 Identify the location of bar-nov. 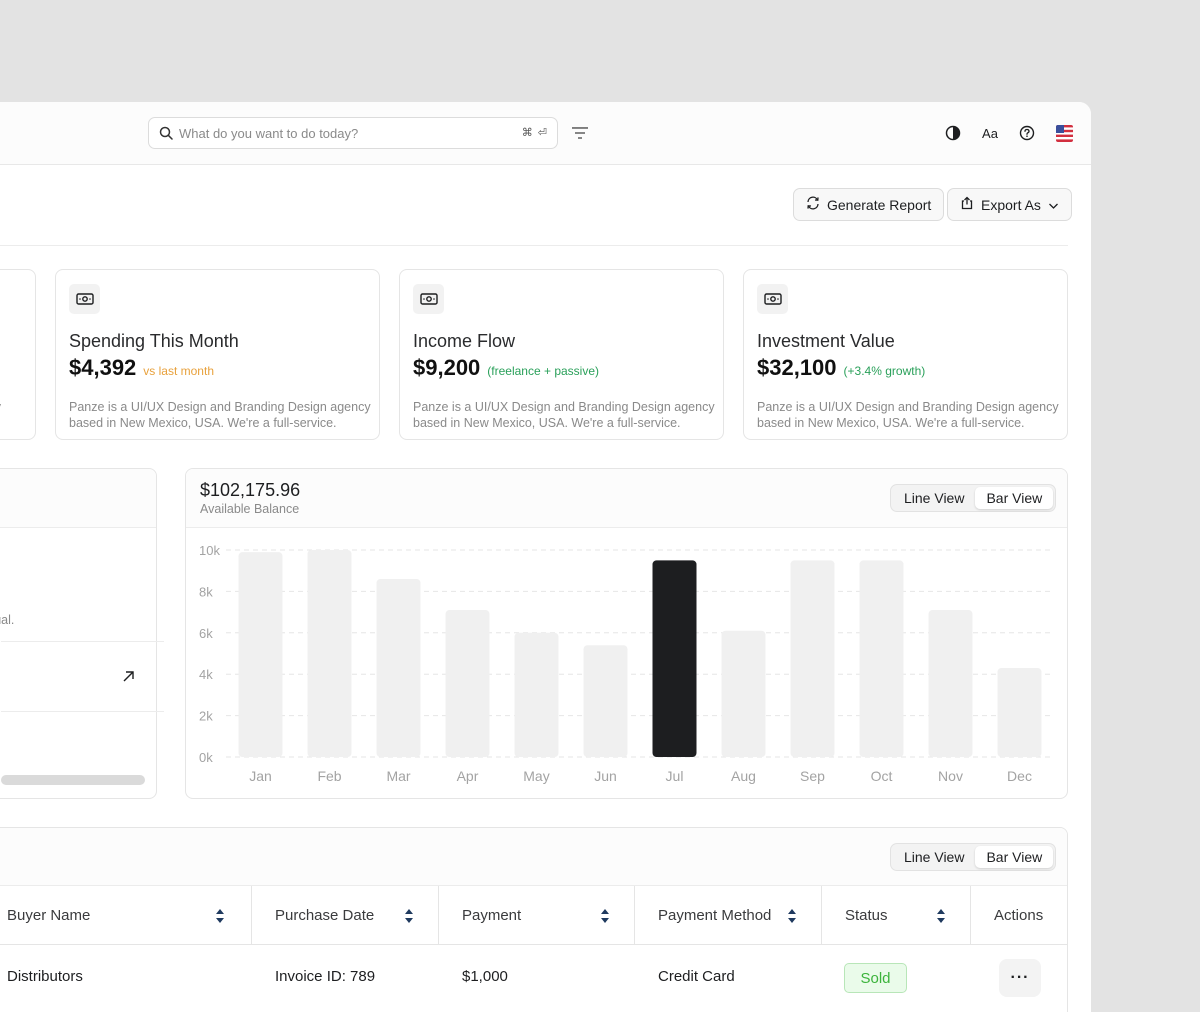
(950, 683).